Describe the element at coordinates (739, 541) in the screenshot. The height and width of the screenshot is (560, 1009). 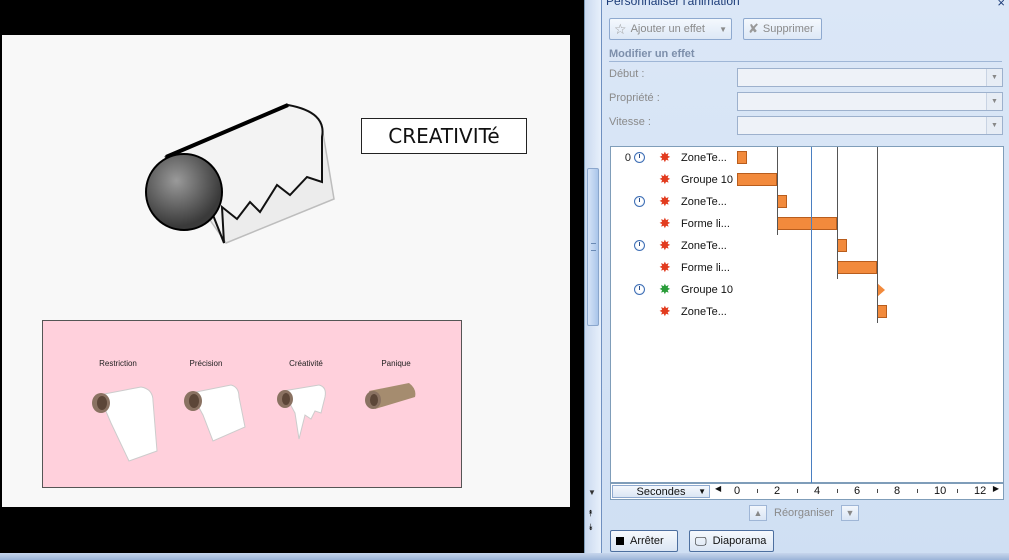
I see `slideshow-label: Diaporama` at that location.